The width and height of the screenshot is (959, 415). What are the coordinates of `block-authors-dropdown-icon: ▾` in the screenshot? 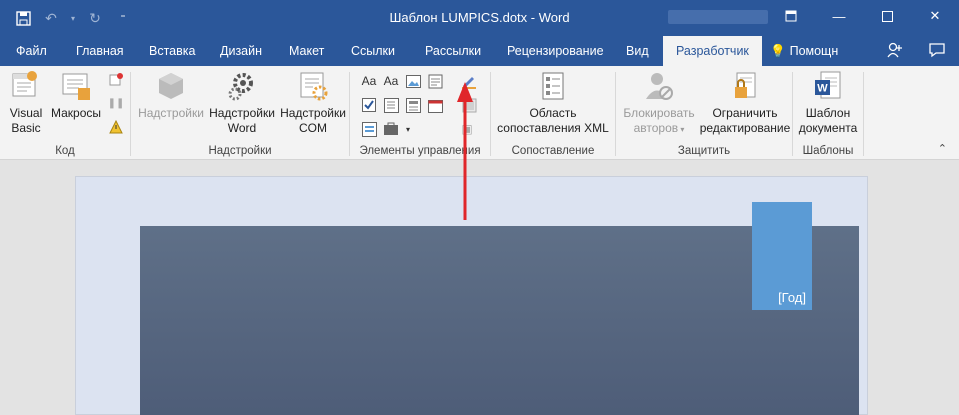 It's located at (681, 129).